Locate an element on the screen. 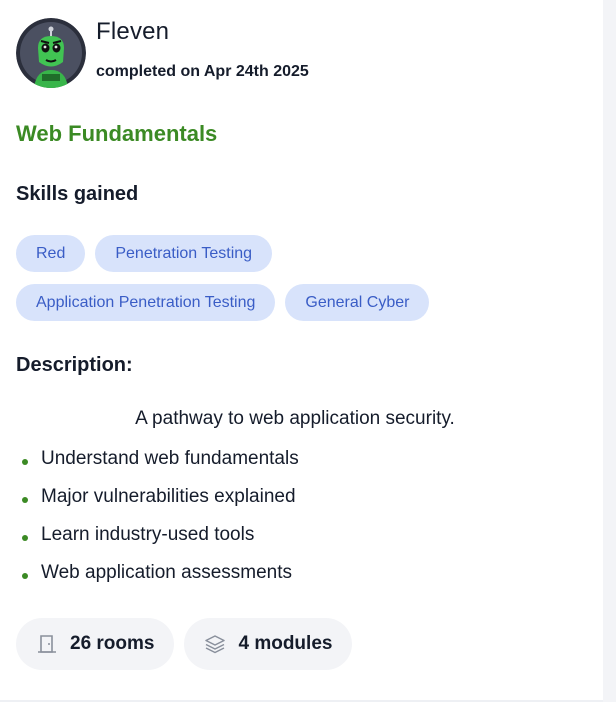 The image size is (616, 702). list-item: Major vulnerabilities explained is located at coordinates (157, 505).